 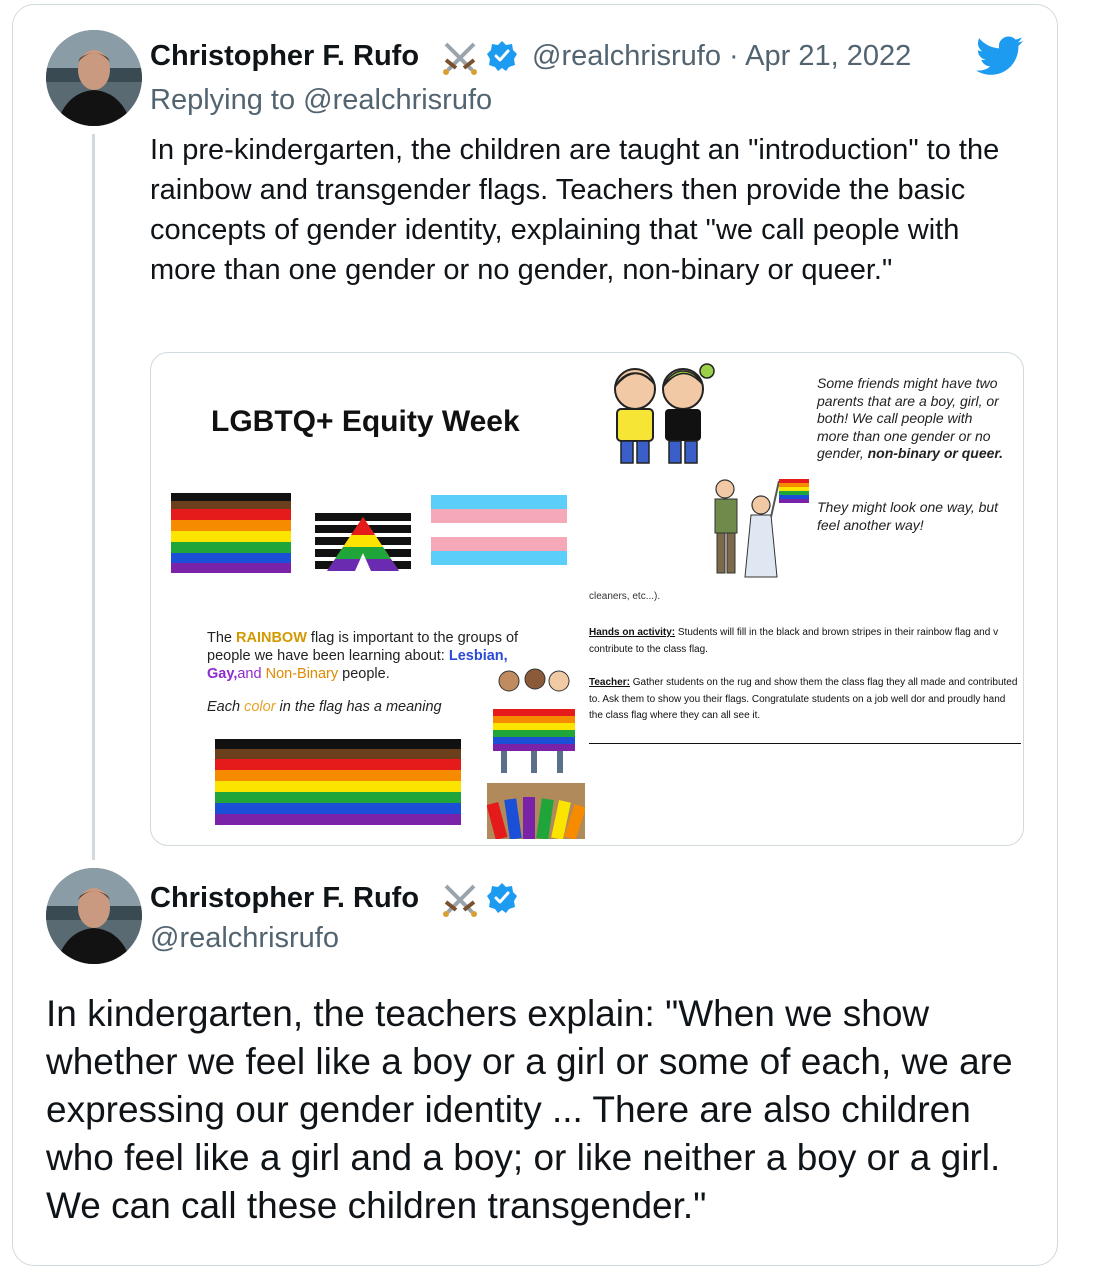 What do you see at coordinates (363, 542) in the screenshot?
I see `ally-flag-image` at bounding box center [363, 542].